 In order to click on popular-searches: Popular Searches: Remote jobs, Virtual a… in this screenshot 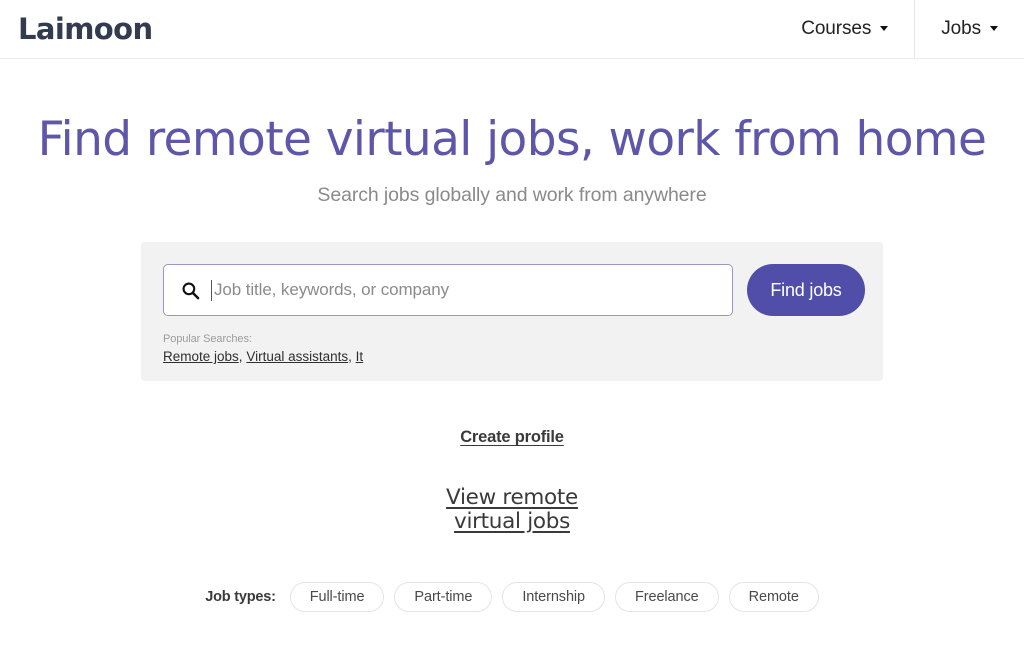, I will do `click(263, 349)`.